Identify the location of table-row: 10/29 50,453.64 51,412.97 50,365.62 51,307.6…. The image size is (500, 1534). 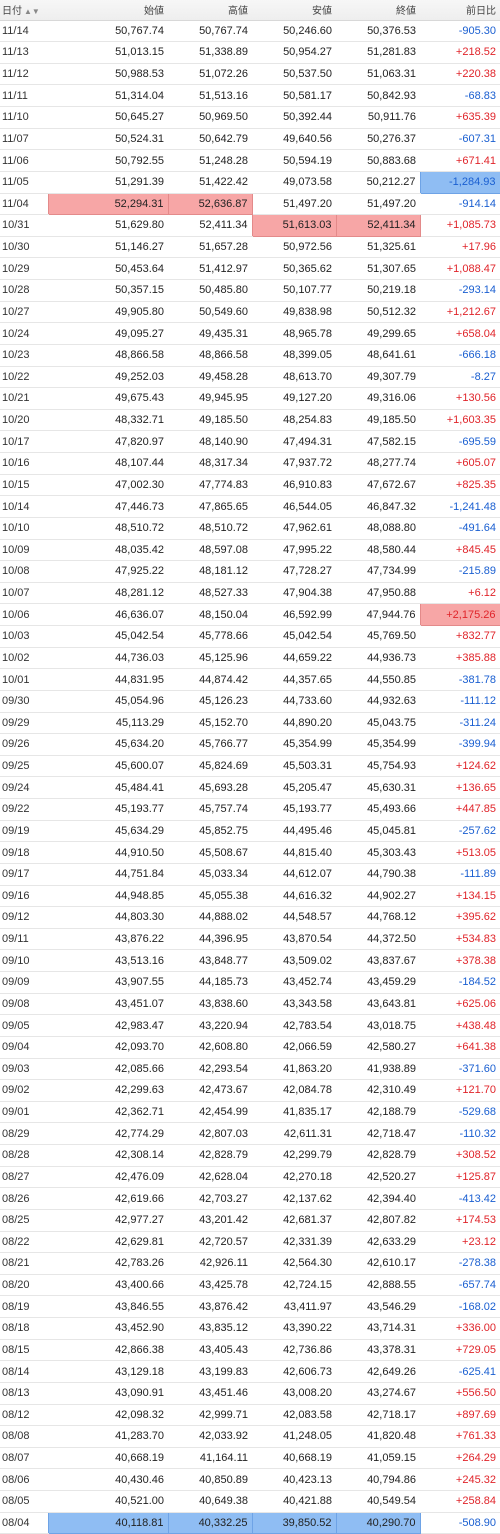
(250, 268).